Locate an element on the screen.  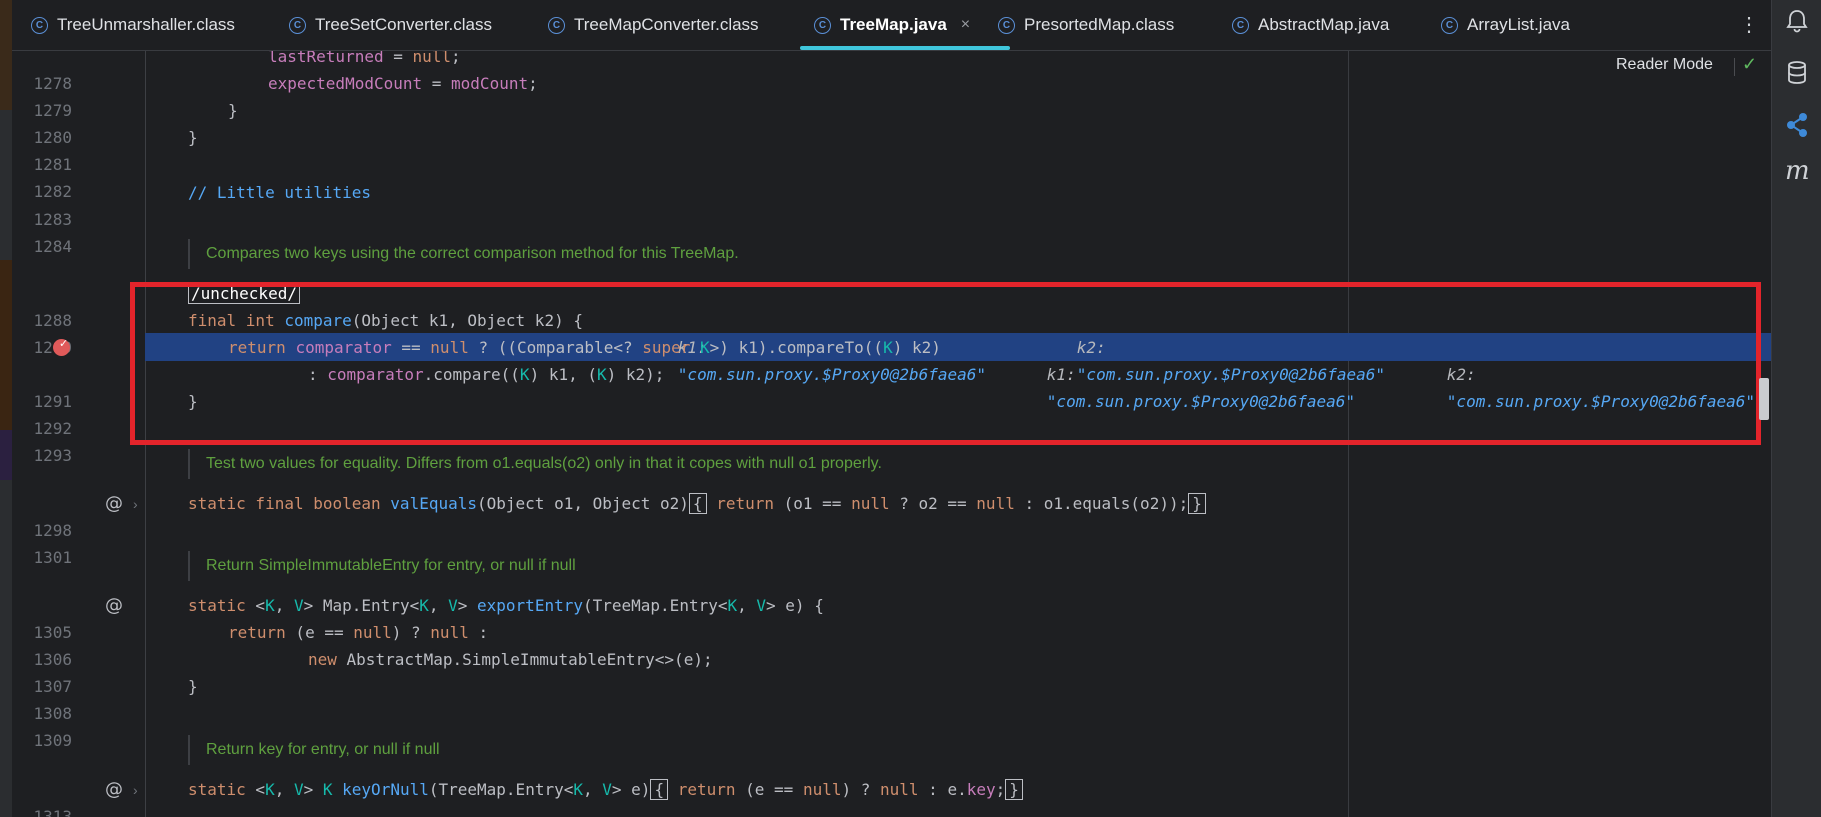
tab-treesetconverter: C TreeSetConverter.class is located at coordinates (390, 25).